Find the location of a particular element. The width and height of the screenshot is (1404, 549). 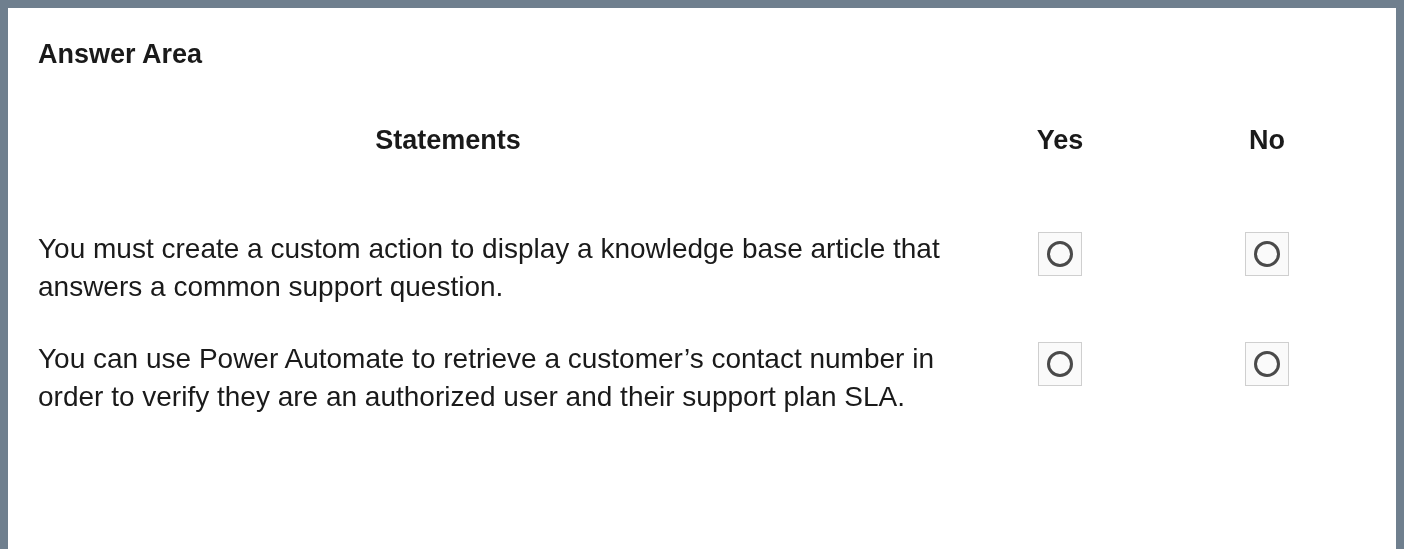

column-header: Statements is located at coordinates (448, 140).